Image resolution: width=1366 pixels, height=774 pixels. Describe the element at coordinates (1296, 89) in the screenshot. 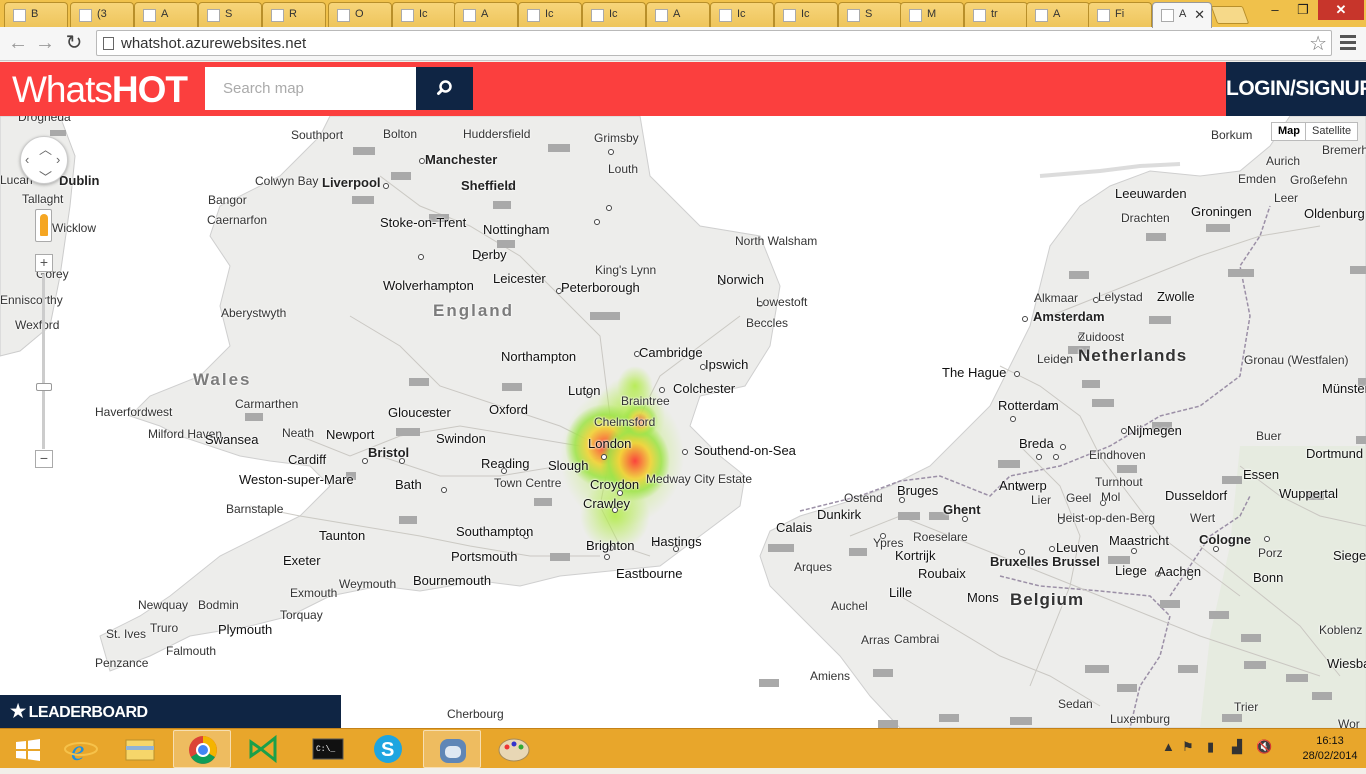

I see `login-signup-button: LOGIN/SIGNUP` at that location.